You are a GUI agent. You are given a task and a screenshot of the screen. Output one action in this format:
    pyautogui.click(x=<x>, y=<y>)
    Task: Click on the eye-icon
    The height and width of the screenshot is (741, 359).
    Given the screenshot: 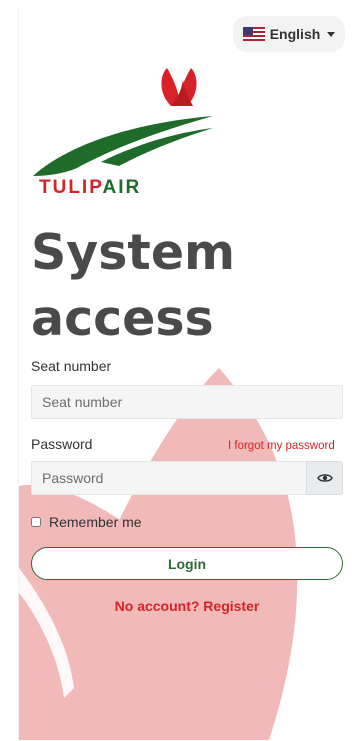 What is the action you would take?
    pyautogui.click(x=324, y=478)
    